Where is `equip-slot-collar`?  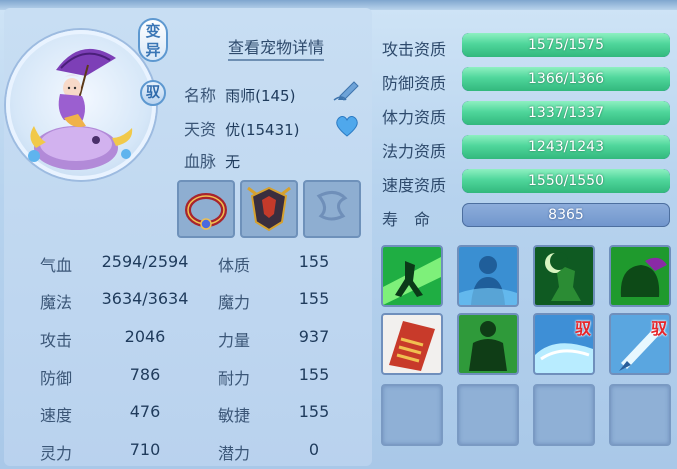 equip-slot-collar is located at coordinates (206, 209).